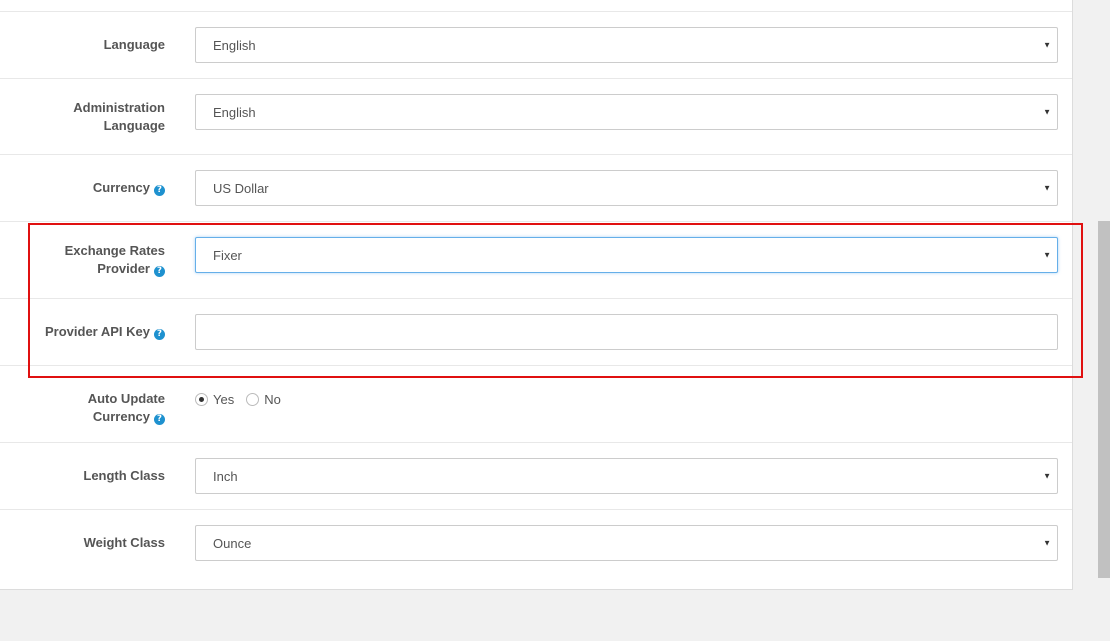 Image resolution: width=1110 pixels, height=641 pixels. I want to click on row-auto-update-currency: Auto Update Currency?, so click(536, 404).